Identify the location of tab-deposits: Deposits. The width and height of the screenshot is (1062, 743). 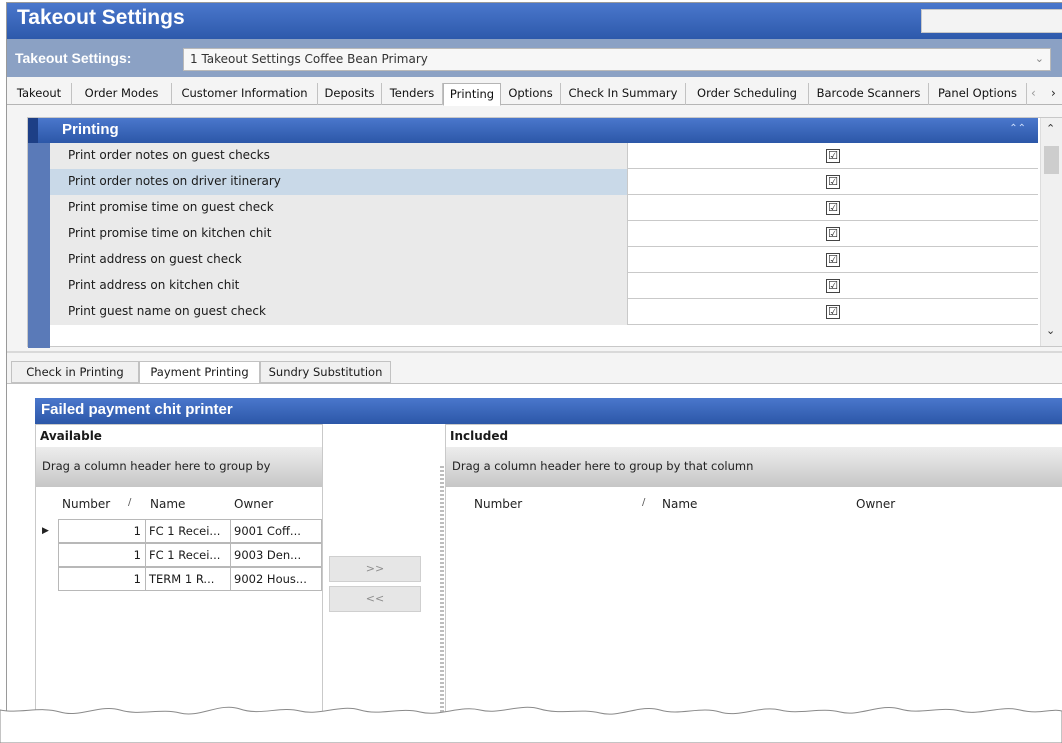
(350, 94).